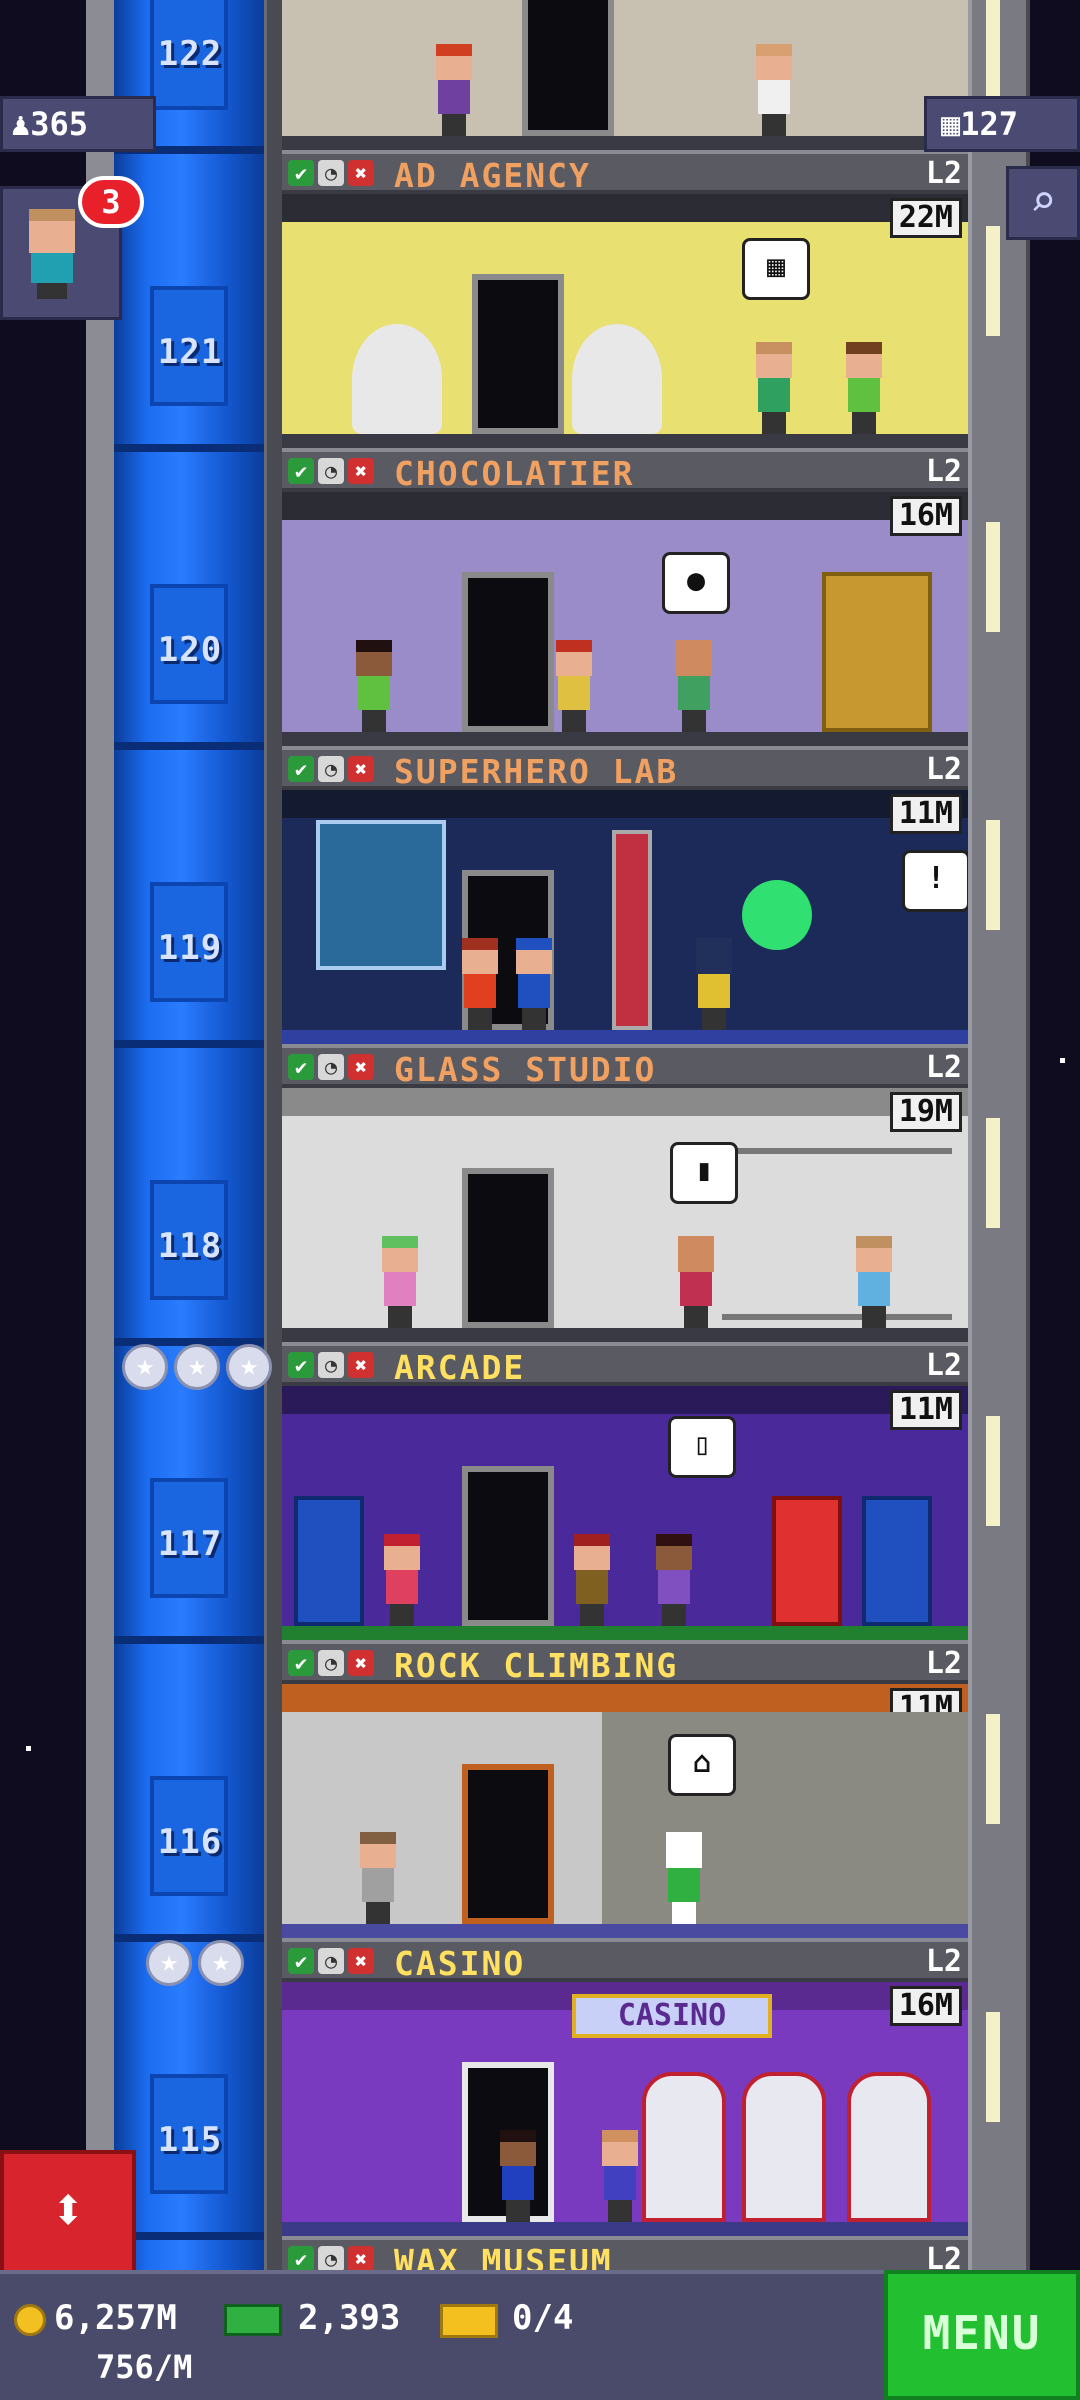 This screenshot has height=2400, width=1080. I want to click on floor-header: ✔ ◔ ✖ AD AGENCY L2, so click(625, 172).